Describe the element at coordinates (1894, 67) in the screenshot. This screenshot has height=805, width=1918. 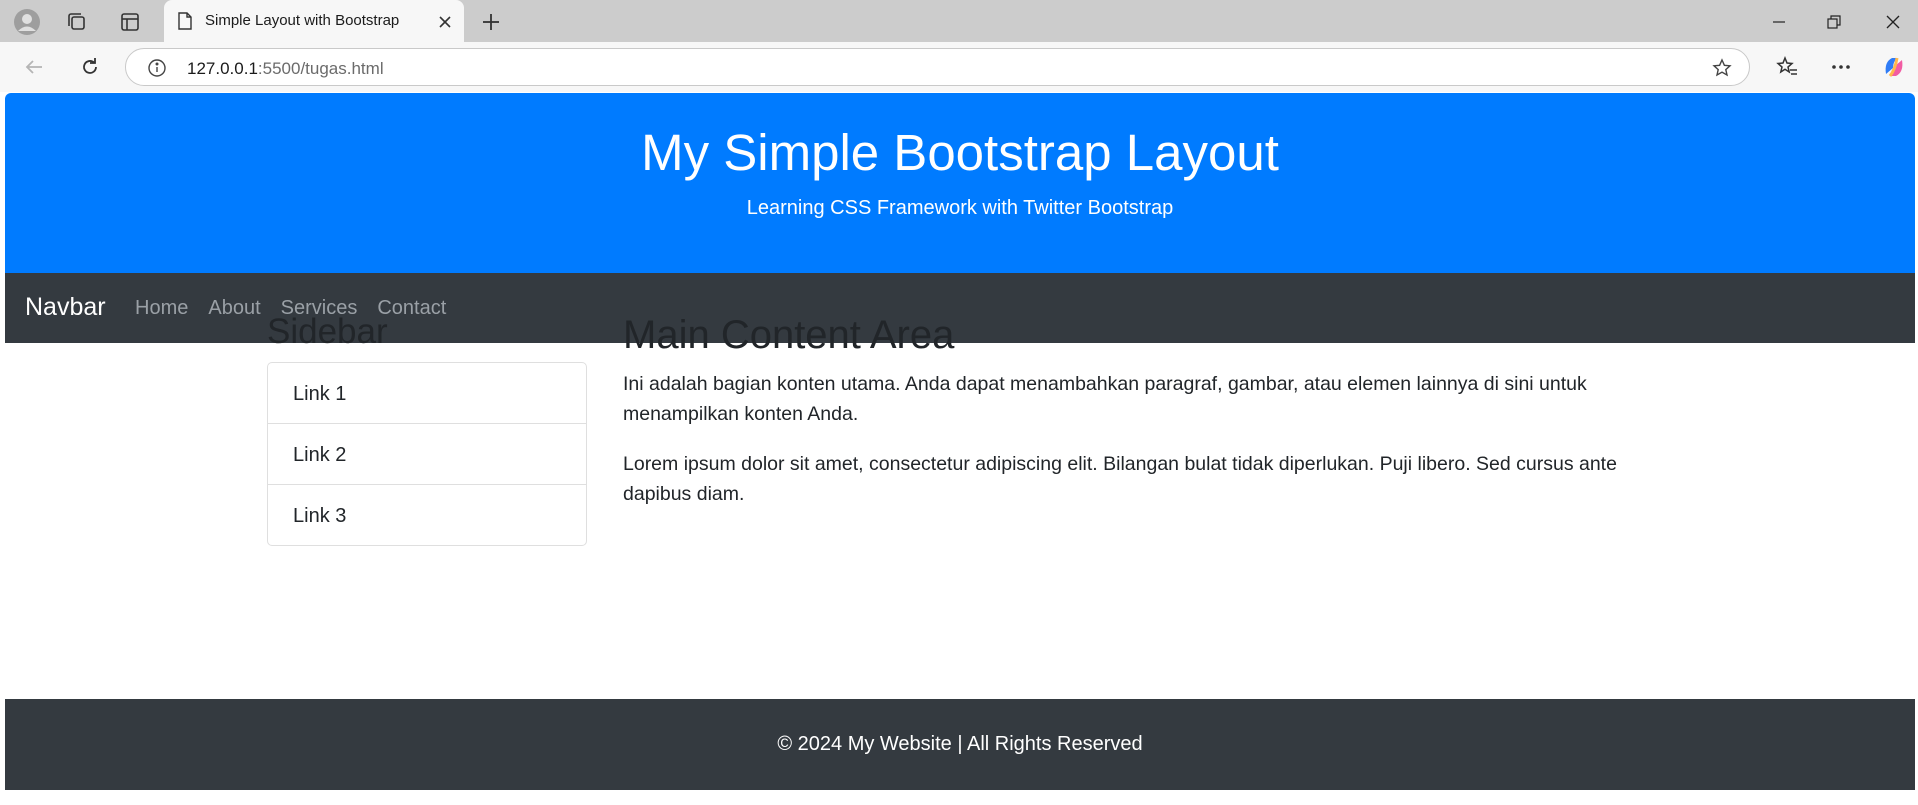
I see `copilot-icon` at that location.